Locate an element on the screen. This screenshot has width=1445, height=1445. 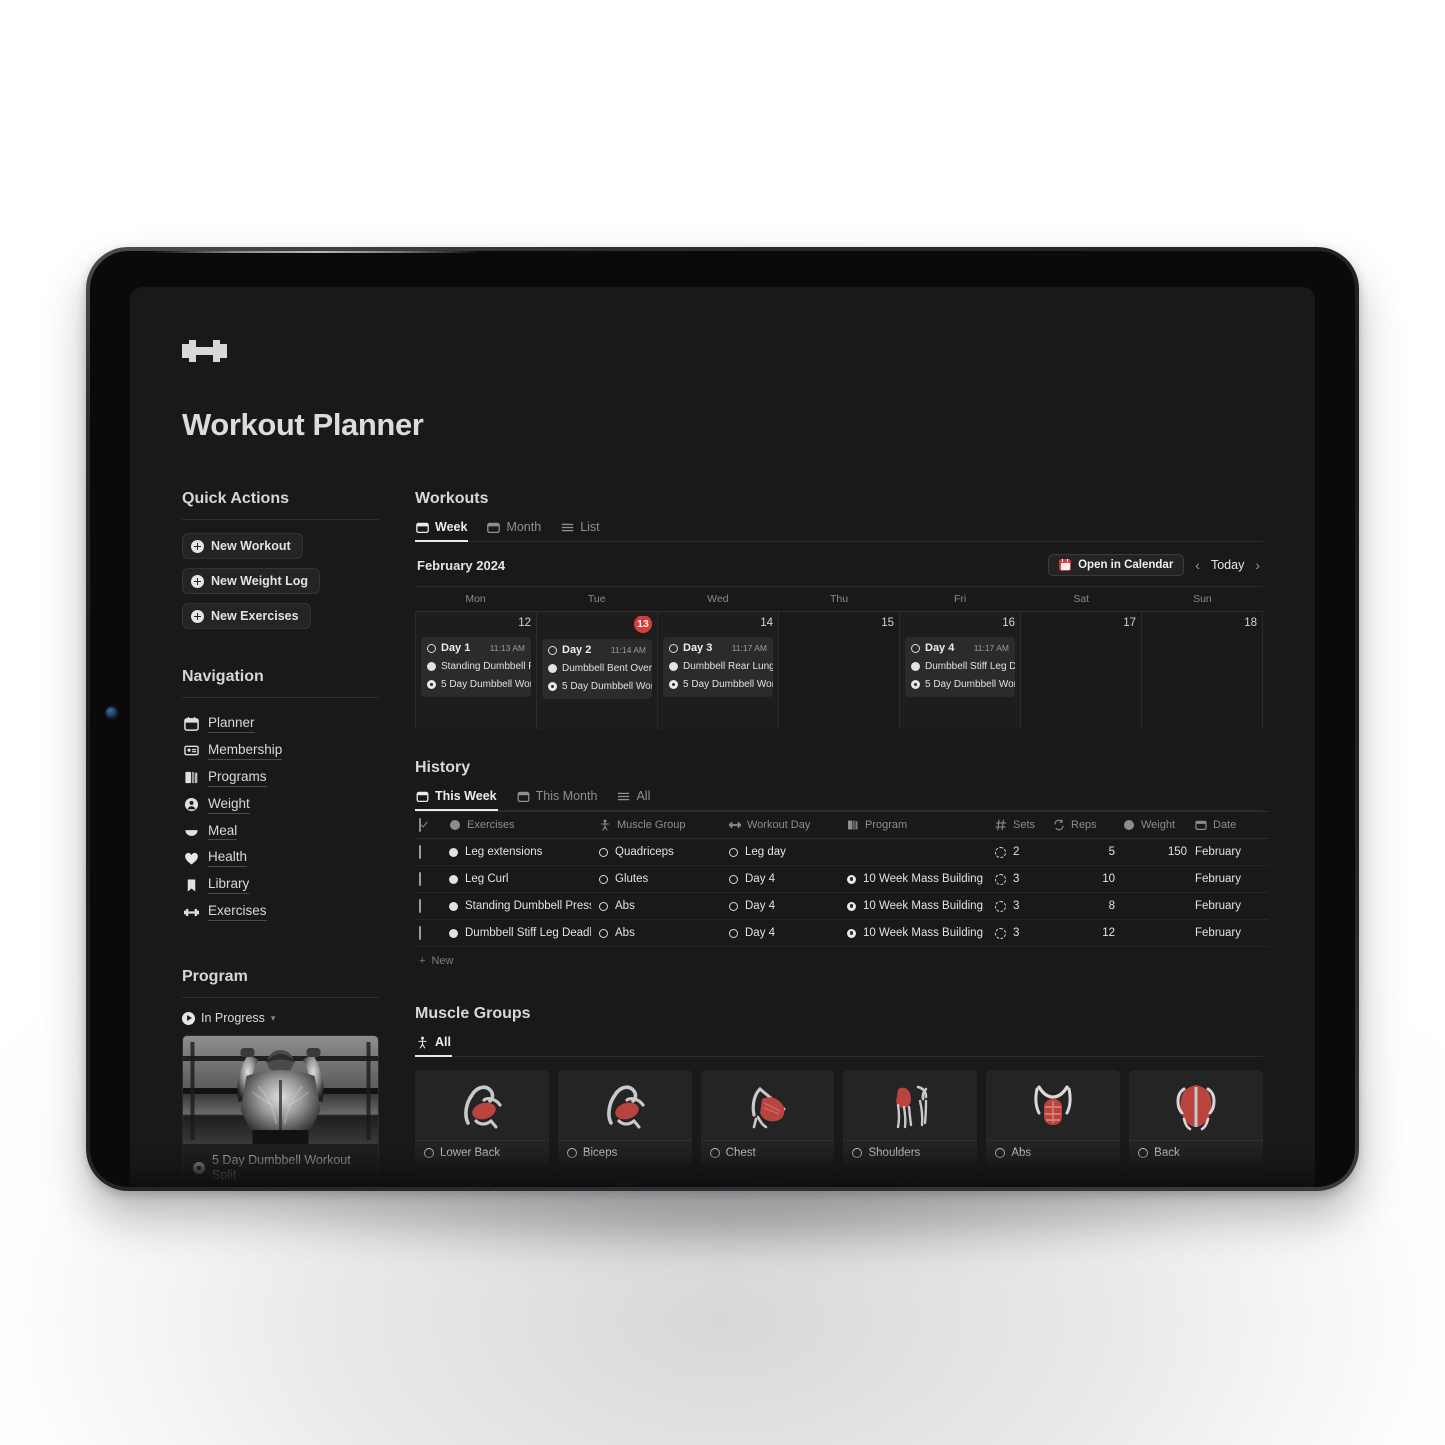
col-select-all is located at coordinates (430, 825).